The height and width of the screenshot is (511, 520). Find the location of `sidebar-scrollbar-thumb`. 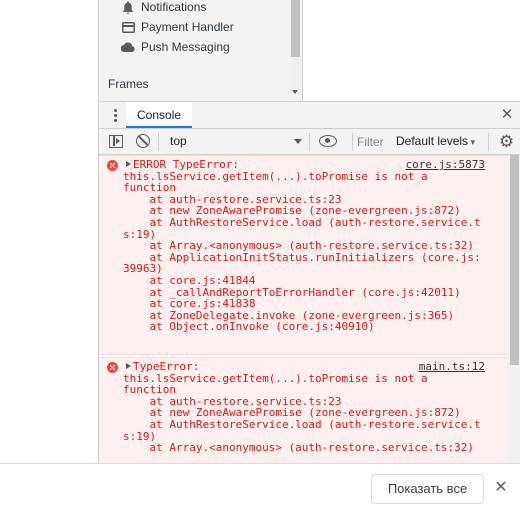

sidebar-scrollbar-thumb is located at coordinates (295, 28).